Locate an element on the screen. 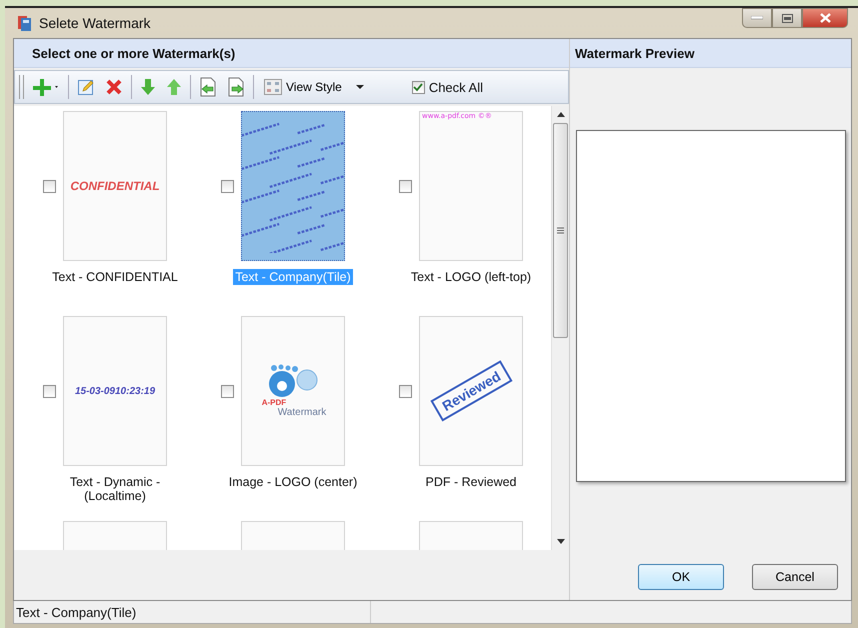 This screenshot has height=628, width=858. status-text: Text - Company(Tile) is located at coordinates (192, 612).